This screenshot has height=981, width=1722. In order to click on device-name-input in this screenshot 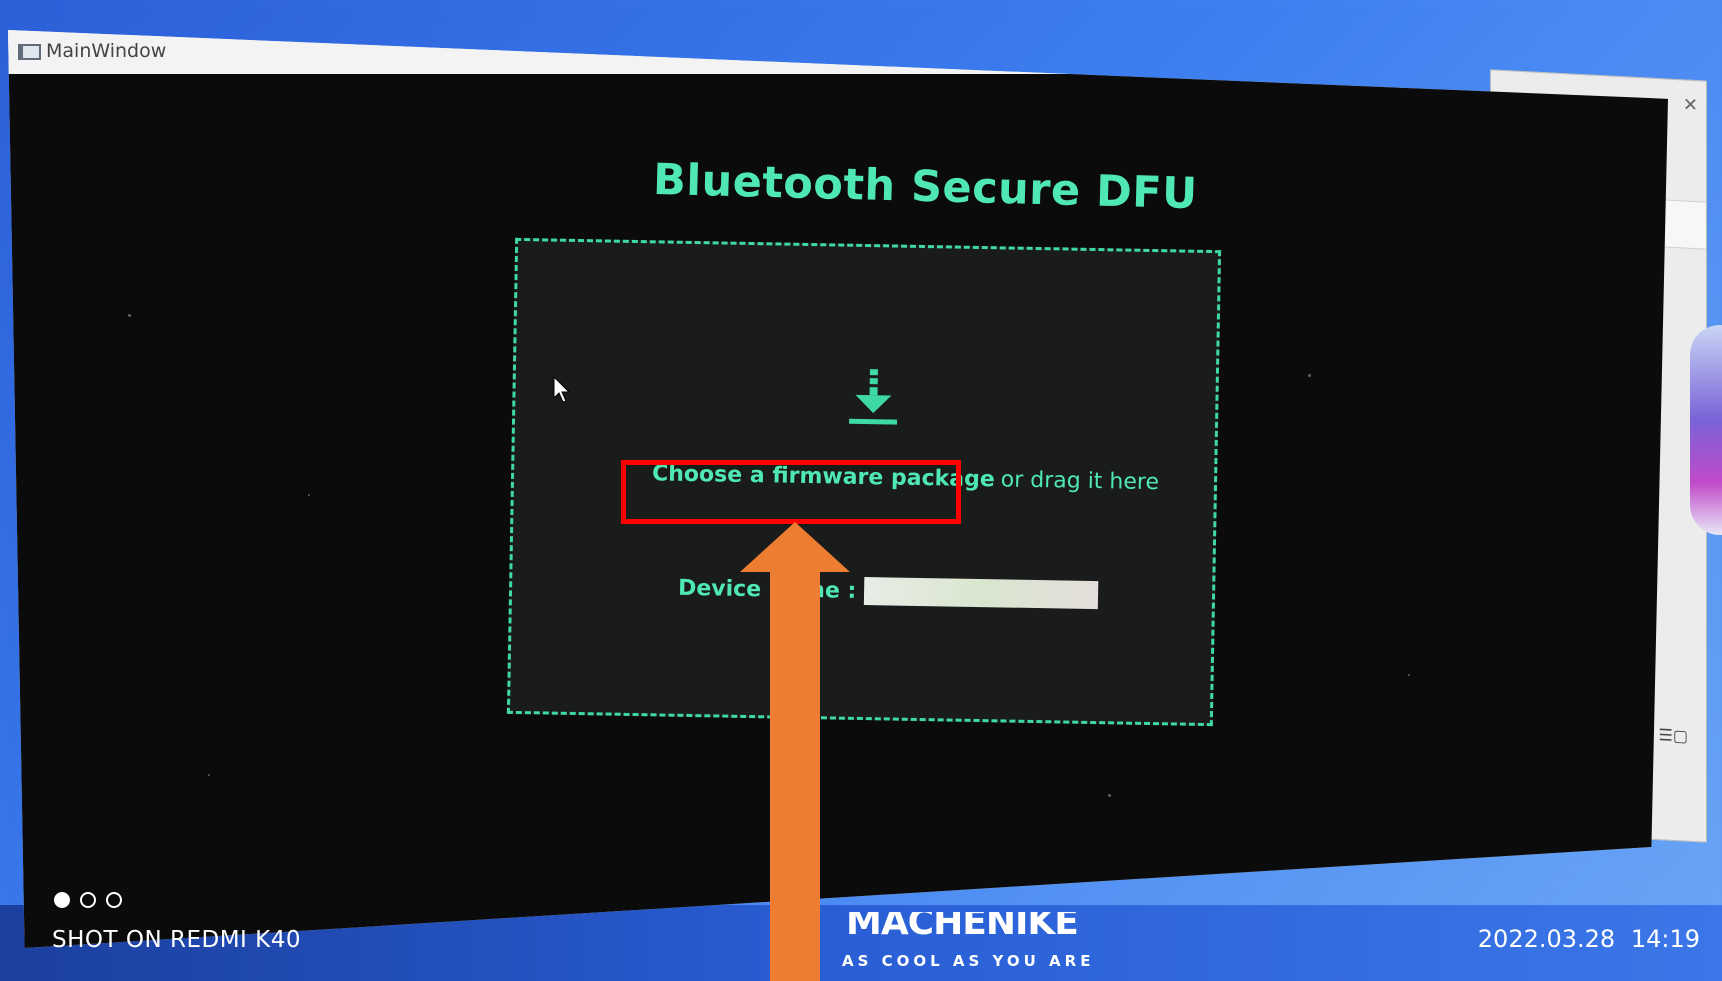, I will do `click(981, 593)`.